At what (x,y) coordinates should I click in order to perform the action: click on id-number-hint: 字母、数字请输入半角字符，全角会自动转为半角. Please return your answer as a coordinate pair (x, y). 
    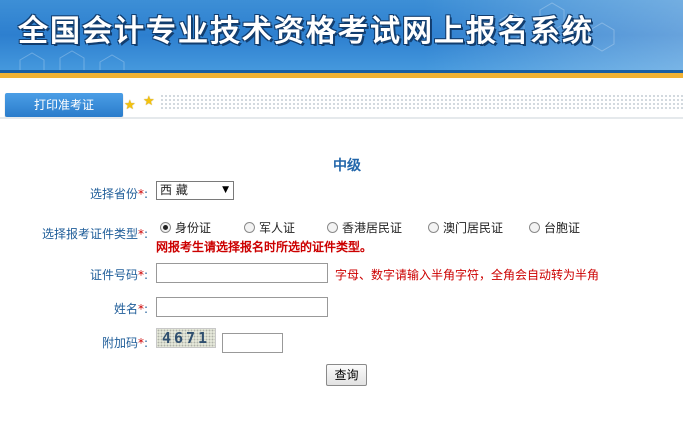
    Looking at the image, I should click on (467, 275).